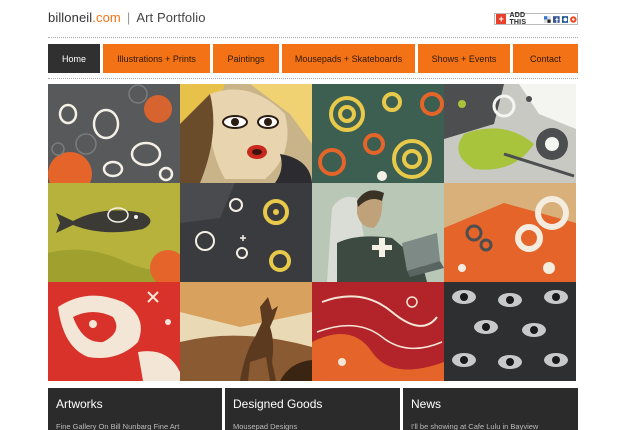 The width and height of the screenshot is (630, 430). Describe the element at coordinates (106, 17) in the screenshot. I see `logo-tld: .com` at that location.